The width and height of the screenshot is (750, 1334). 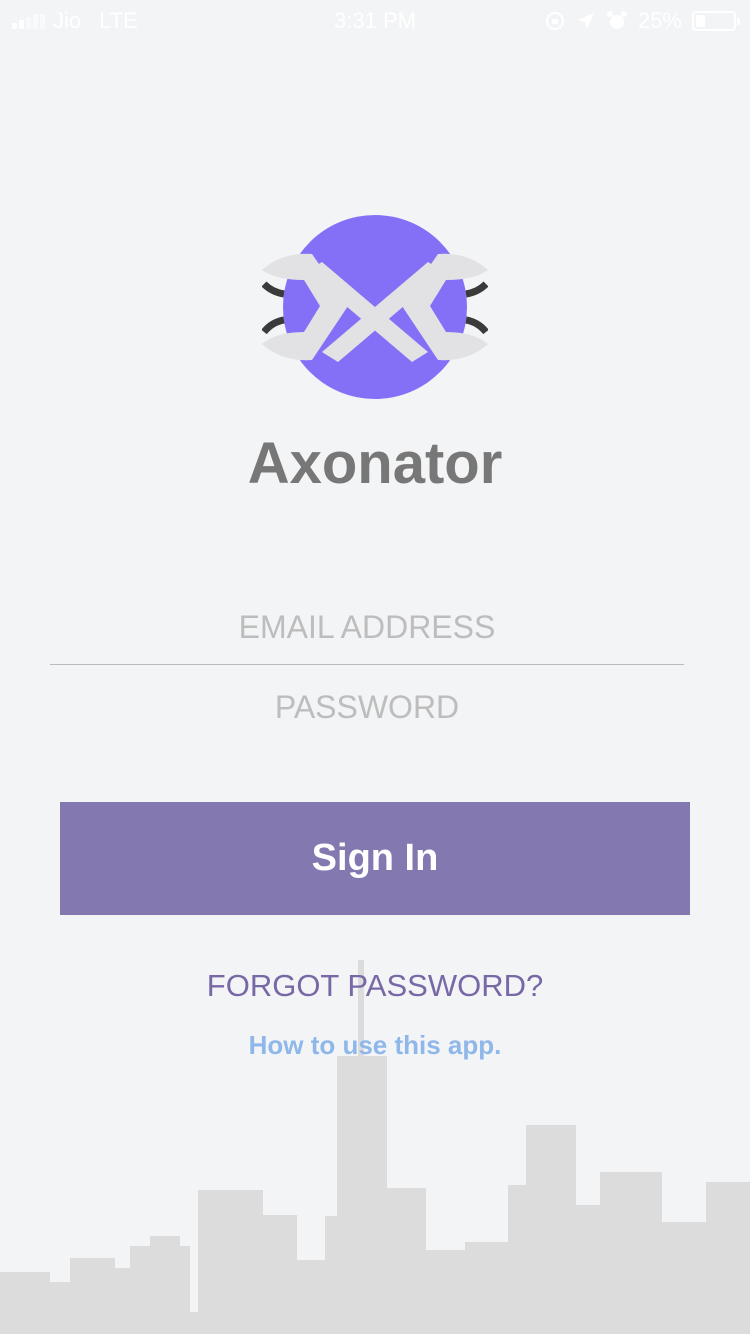 I want to click on sign-in-button: Sign In, so click(x=375, y=858).